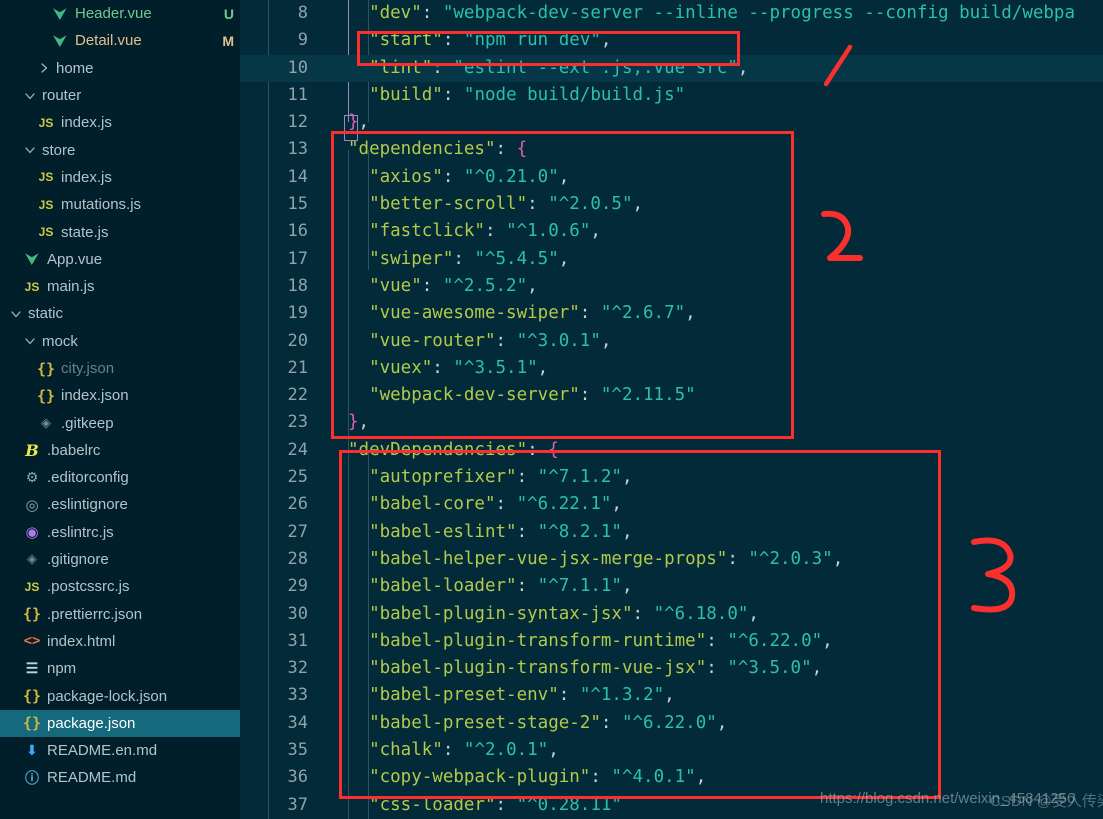  Describe the element at coordinates (671, 95) in the screenshot. I see `code-line: 11 "build": "node build/build.js"` at that location.